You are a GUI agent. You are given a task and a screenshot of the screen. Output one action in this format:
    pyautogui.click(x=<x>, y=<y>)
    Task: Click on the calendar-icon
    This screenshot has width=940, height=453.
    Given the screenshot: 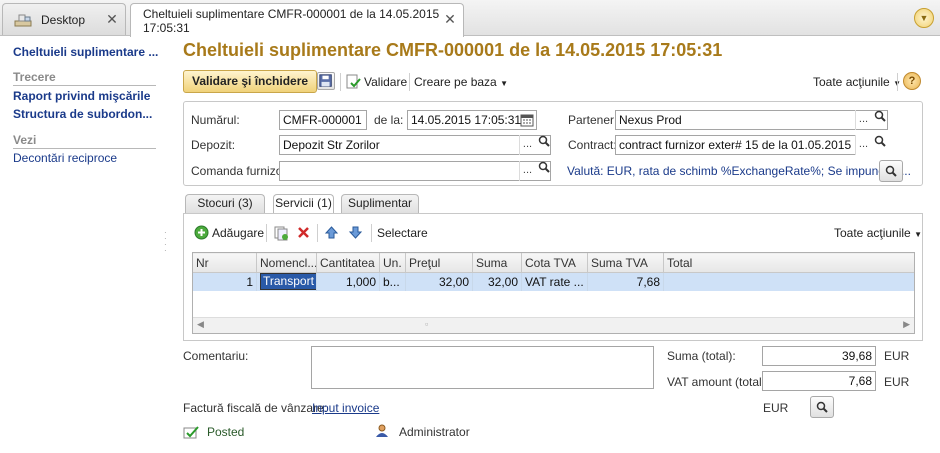 What is the action you would take?
    pyautogui.click(x=527, y=120)
    